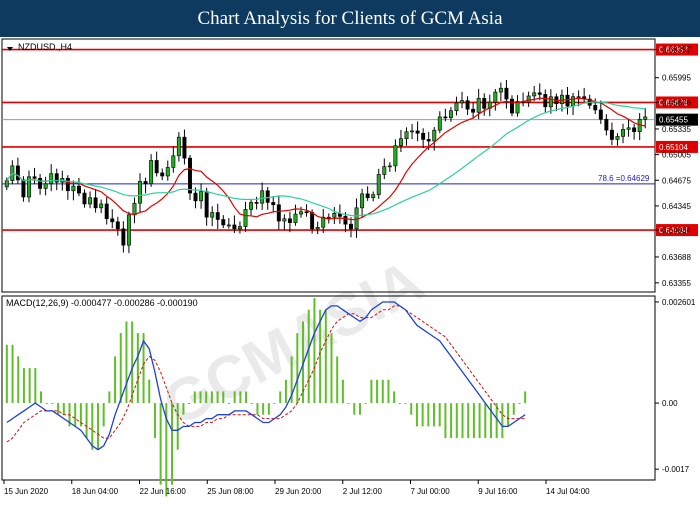 The height and width of the screenshot is (505, 700). Describe the element at coordinates (230, 491) in the screenshot. I see `time-tick-label: 25 Jun 08:00` at that location.